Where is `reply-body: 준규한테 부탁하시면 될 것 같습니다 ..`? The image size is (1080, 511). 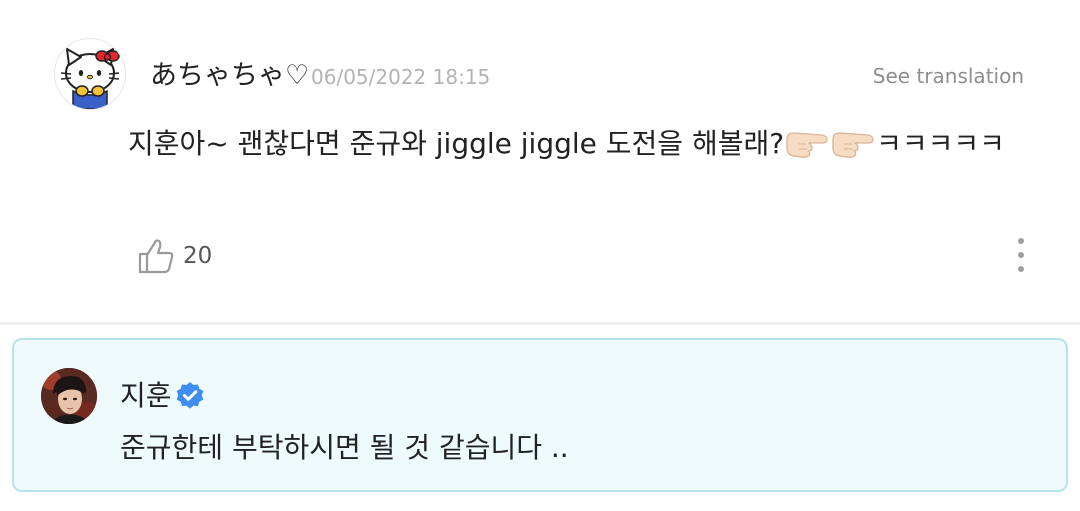
reply-body: 준규한테 부탁하시면 될 것 같습니다 .. is located at coordinates (344, 447).